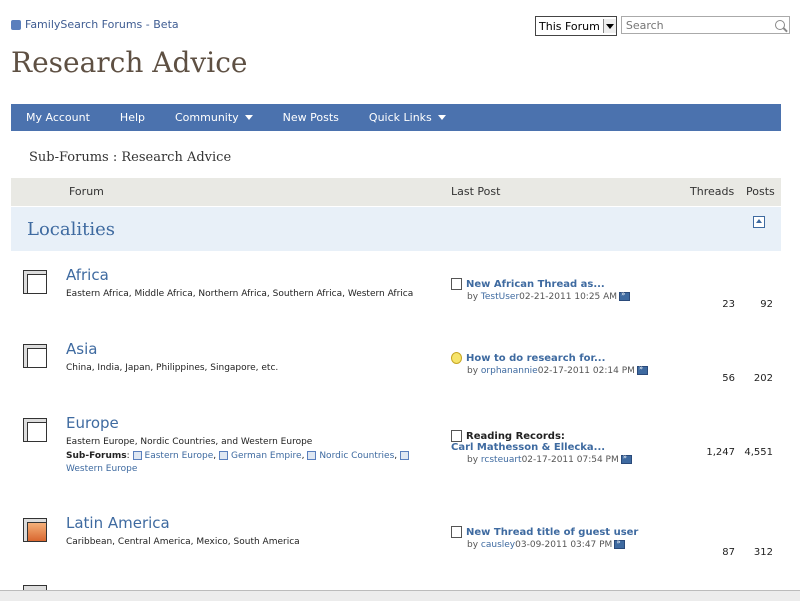 The image size is (800, 601). Describe the element at coordinates (500, 297) in the screenshot. I see `last-post-user-link: TestUser` at that location.